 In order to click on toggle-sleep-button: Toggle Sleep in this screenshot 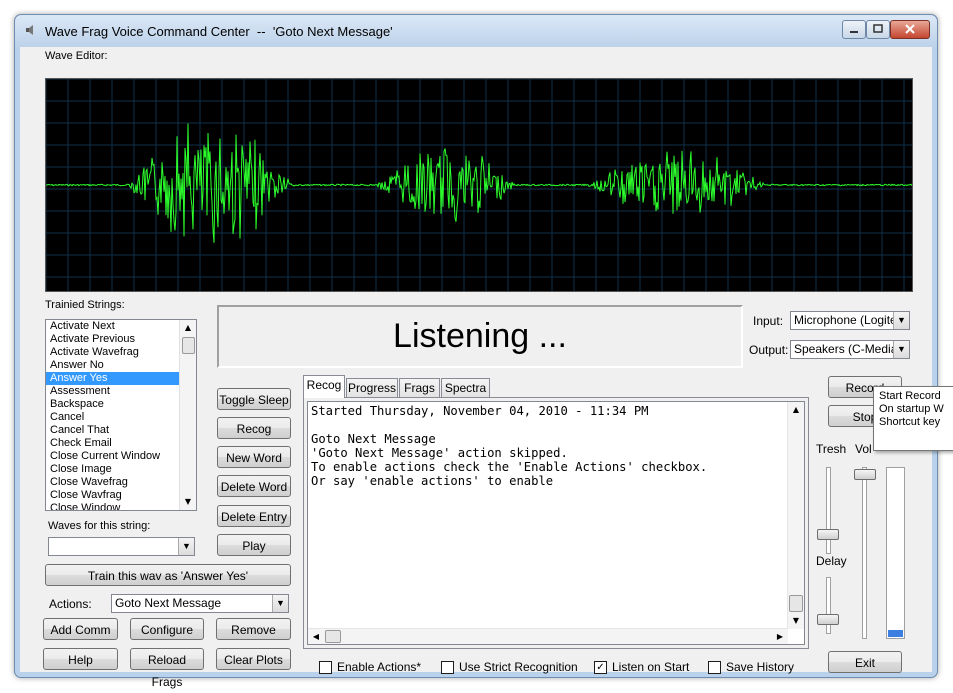, I will do `click(254, 399)`.